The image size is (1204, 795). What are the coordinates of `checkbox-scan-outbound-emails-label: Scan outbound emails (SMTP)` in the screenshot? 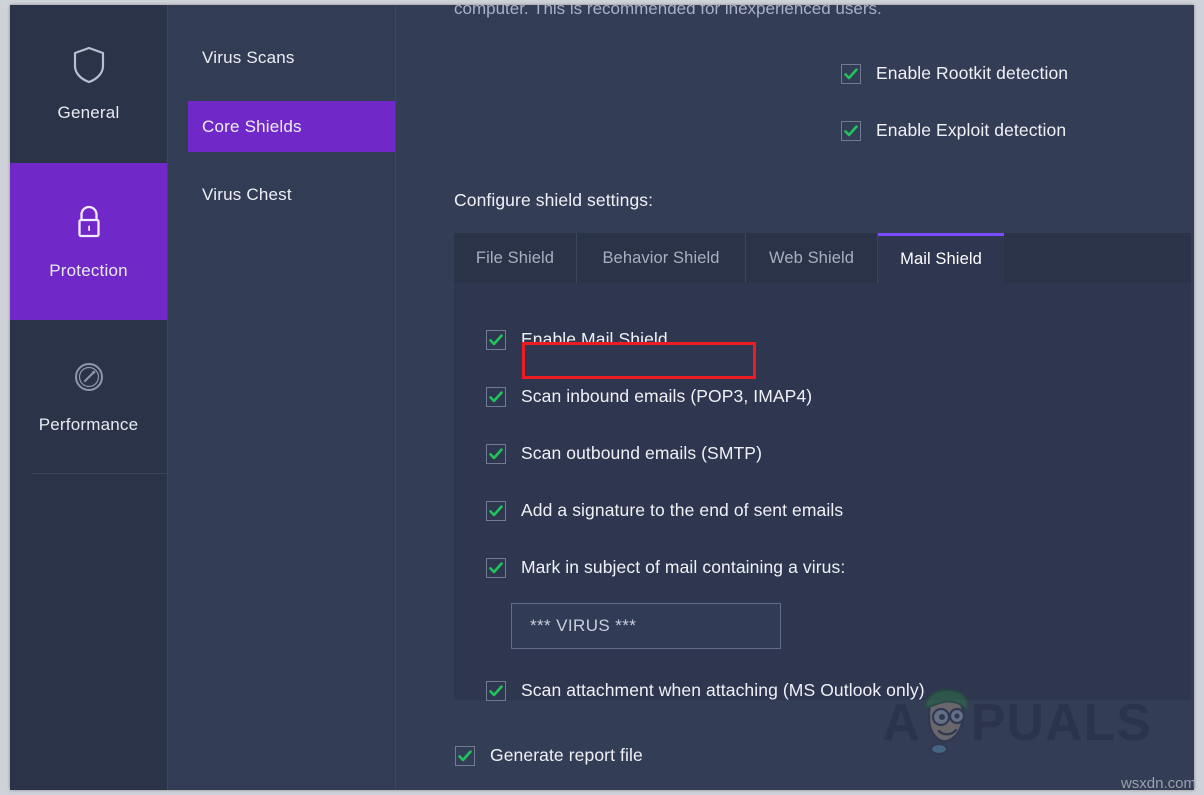 It's located at (642, 453).